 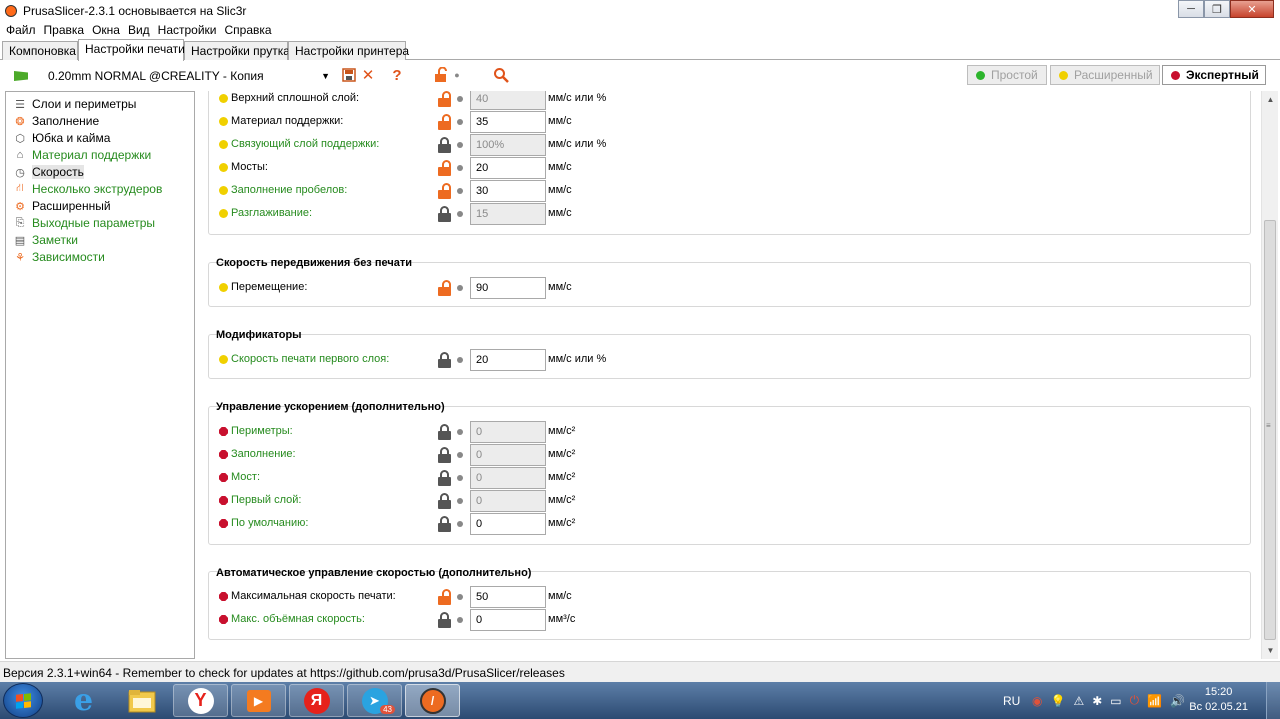 What do you see at coordinates (501, 75) in the screenshot?
I see `search-icon` at bounding box center [501, 75].